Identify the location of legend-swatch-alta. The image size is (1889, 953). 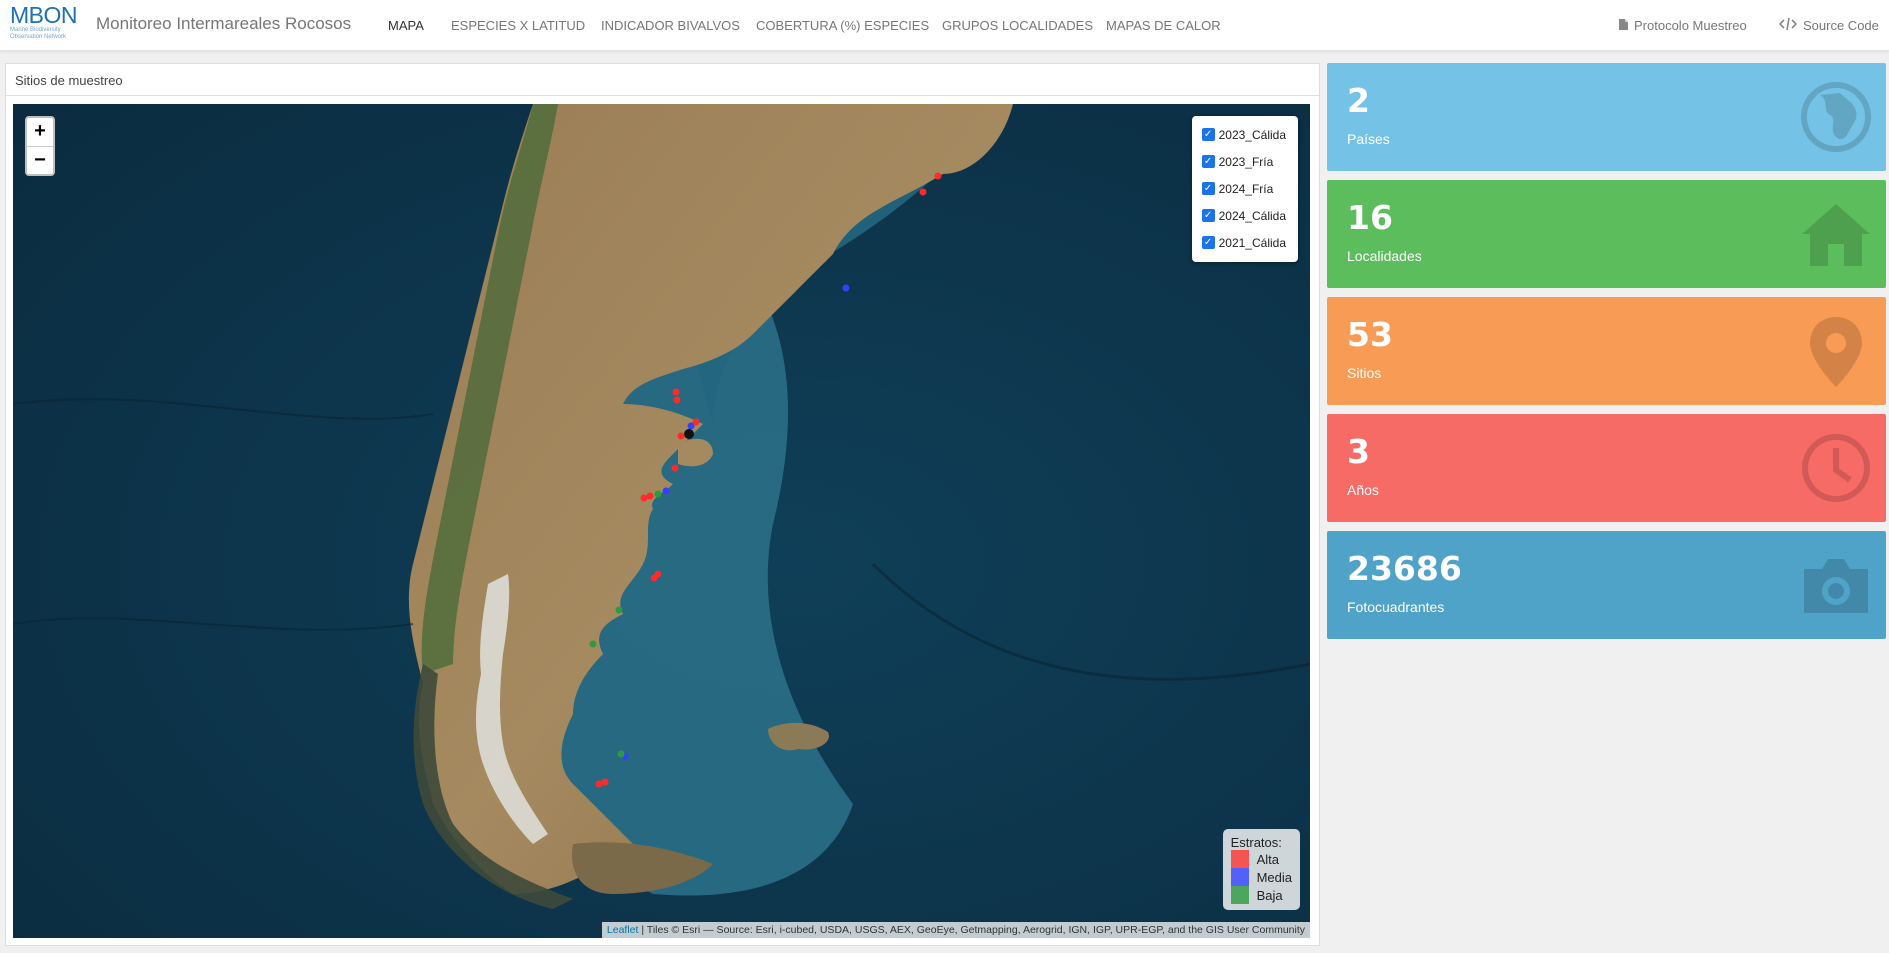
(1239, 859).